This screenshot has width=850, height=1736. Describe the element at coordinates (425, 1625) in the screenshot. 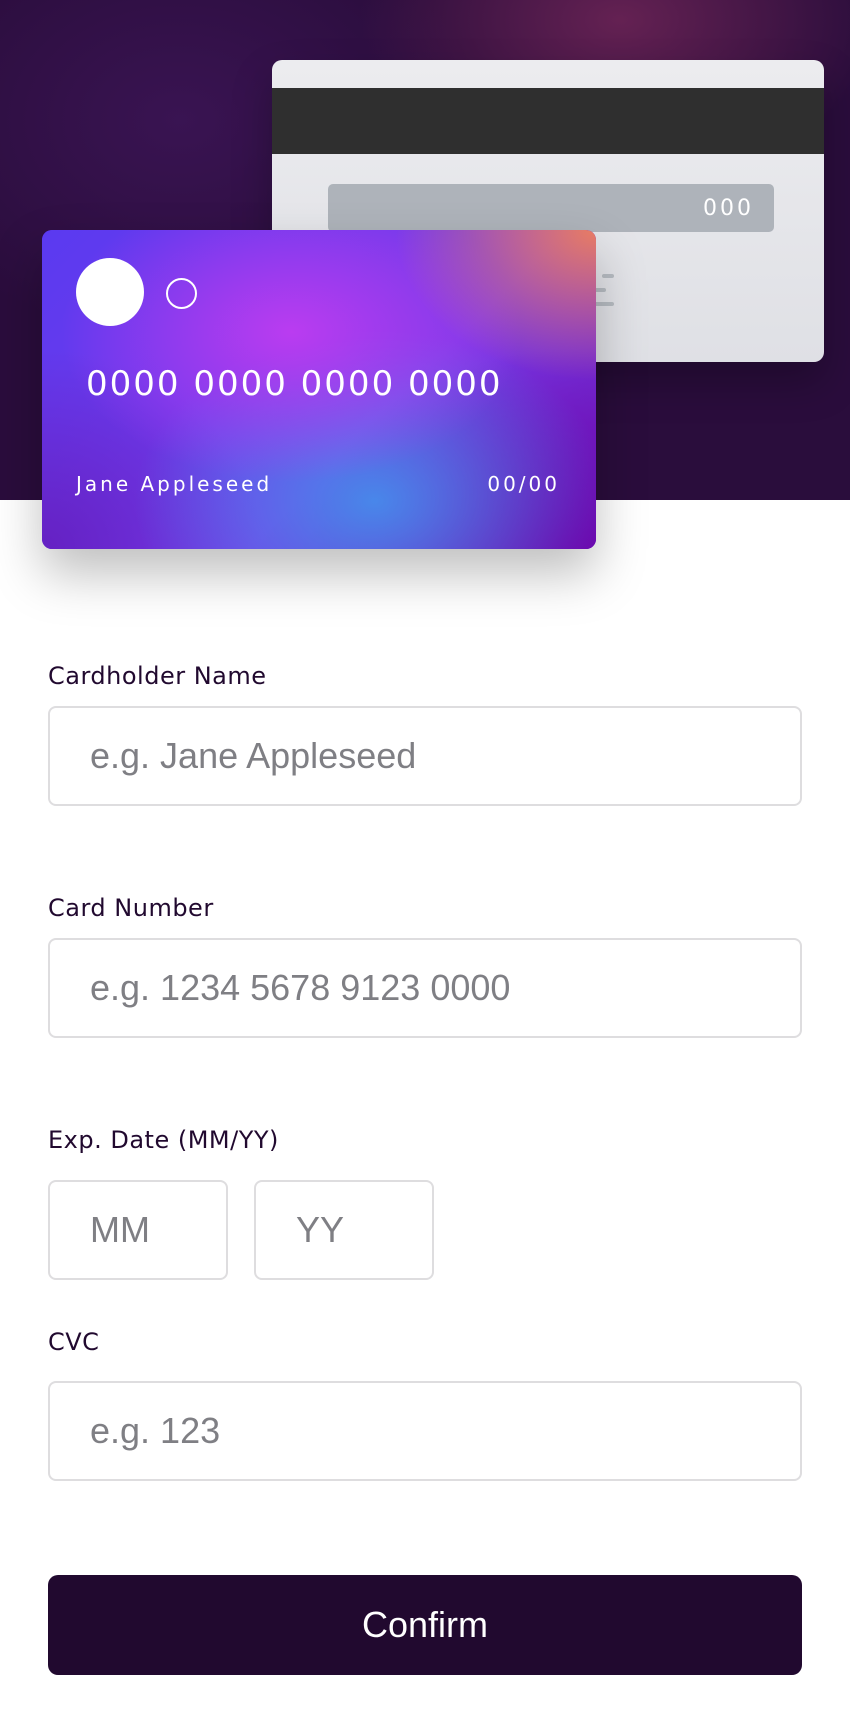

I see `confirm-button: Confirm` at that location.